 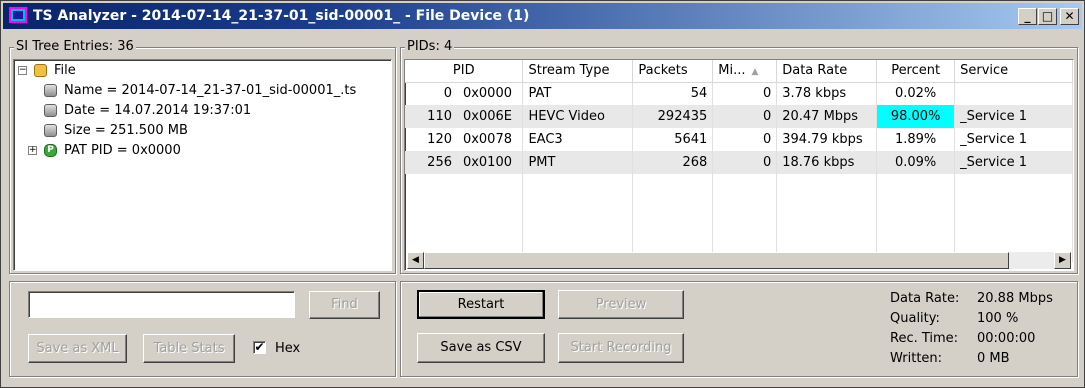 I want to click on tree-node-date: Date = 14.07.2014 19:37:01, so click(x=212, y=111).